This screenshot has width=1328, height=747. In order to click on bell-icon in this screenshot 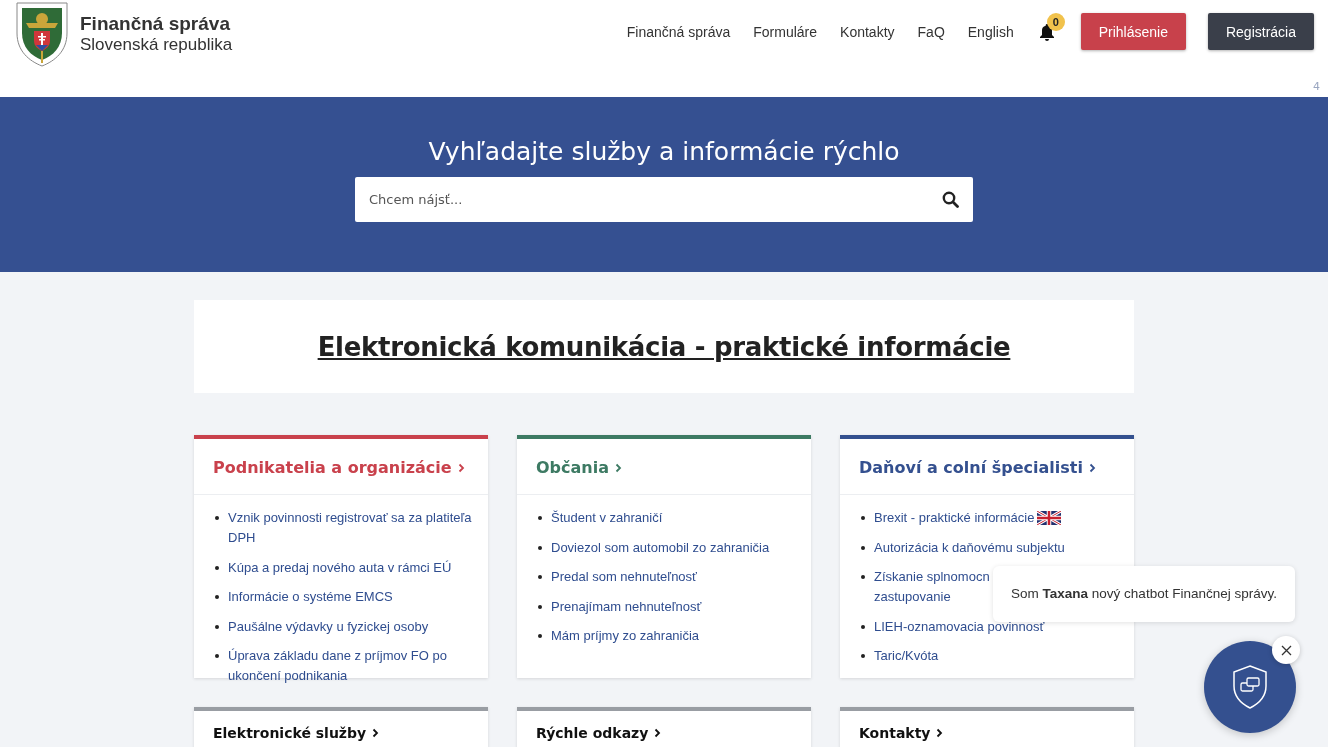, I will do `click(1046, 31)`.